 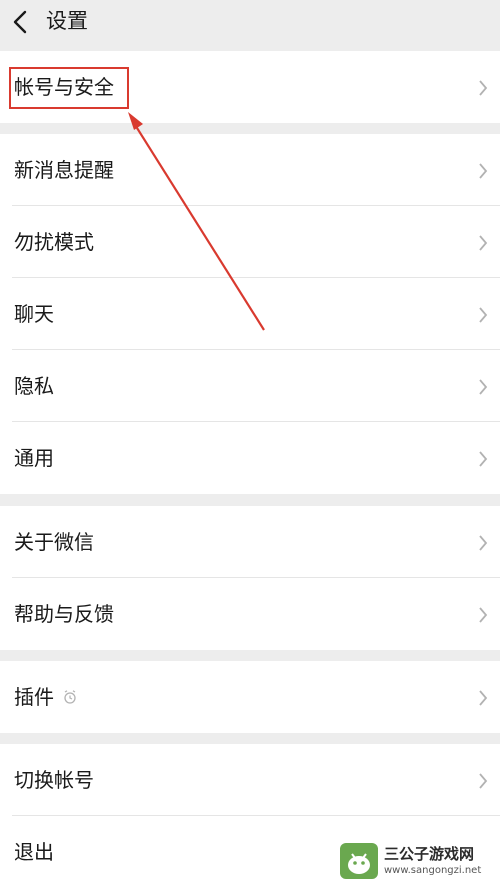 What do you see at coordinates (34, 458) in the screenshot?
I see `settings-item-label: 通用` at bounding box center [34, 458].